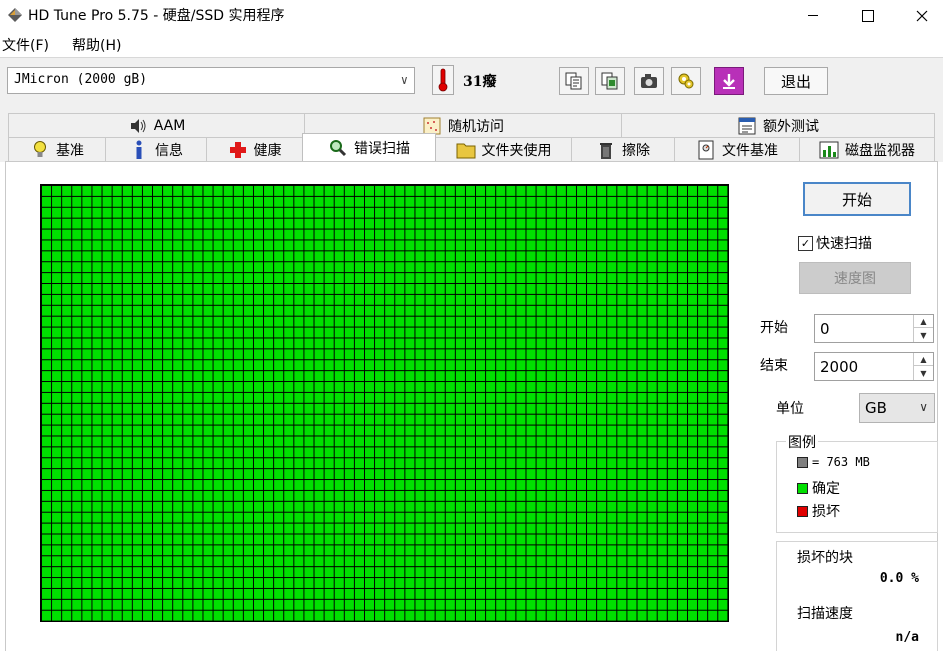  I want to click on tab-extra-tests: 额外测试, so click(778, 125).